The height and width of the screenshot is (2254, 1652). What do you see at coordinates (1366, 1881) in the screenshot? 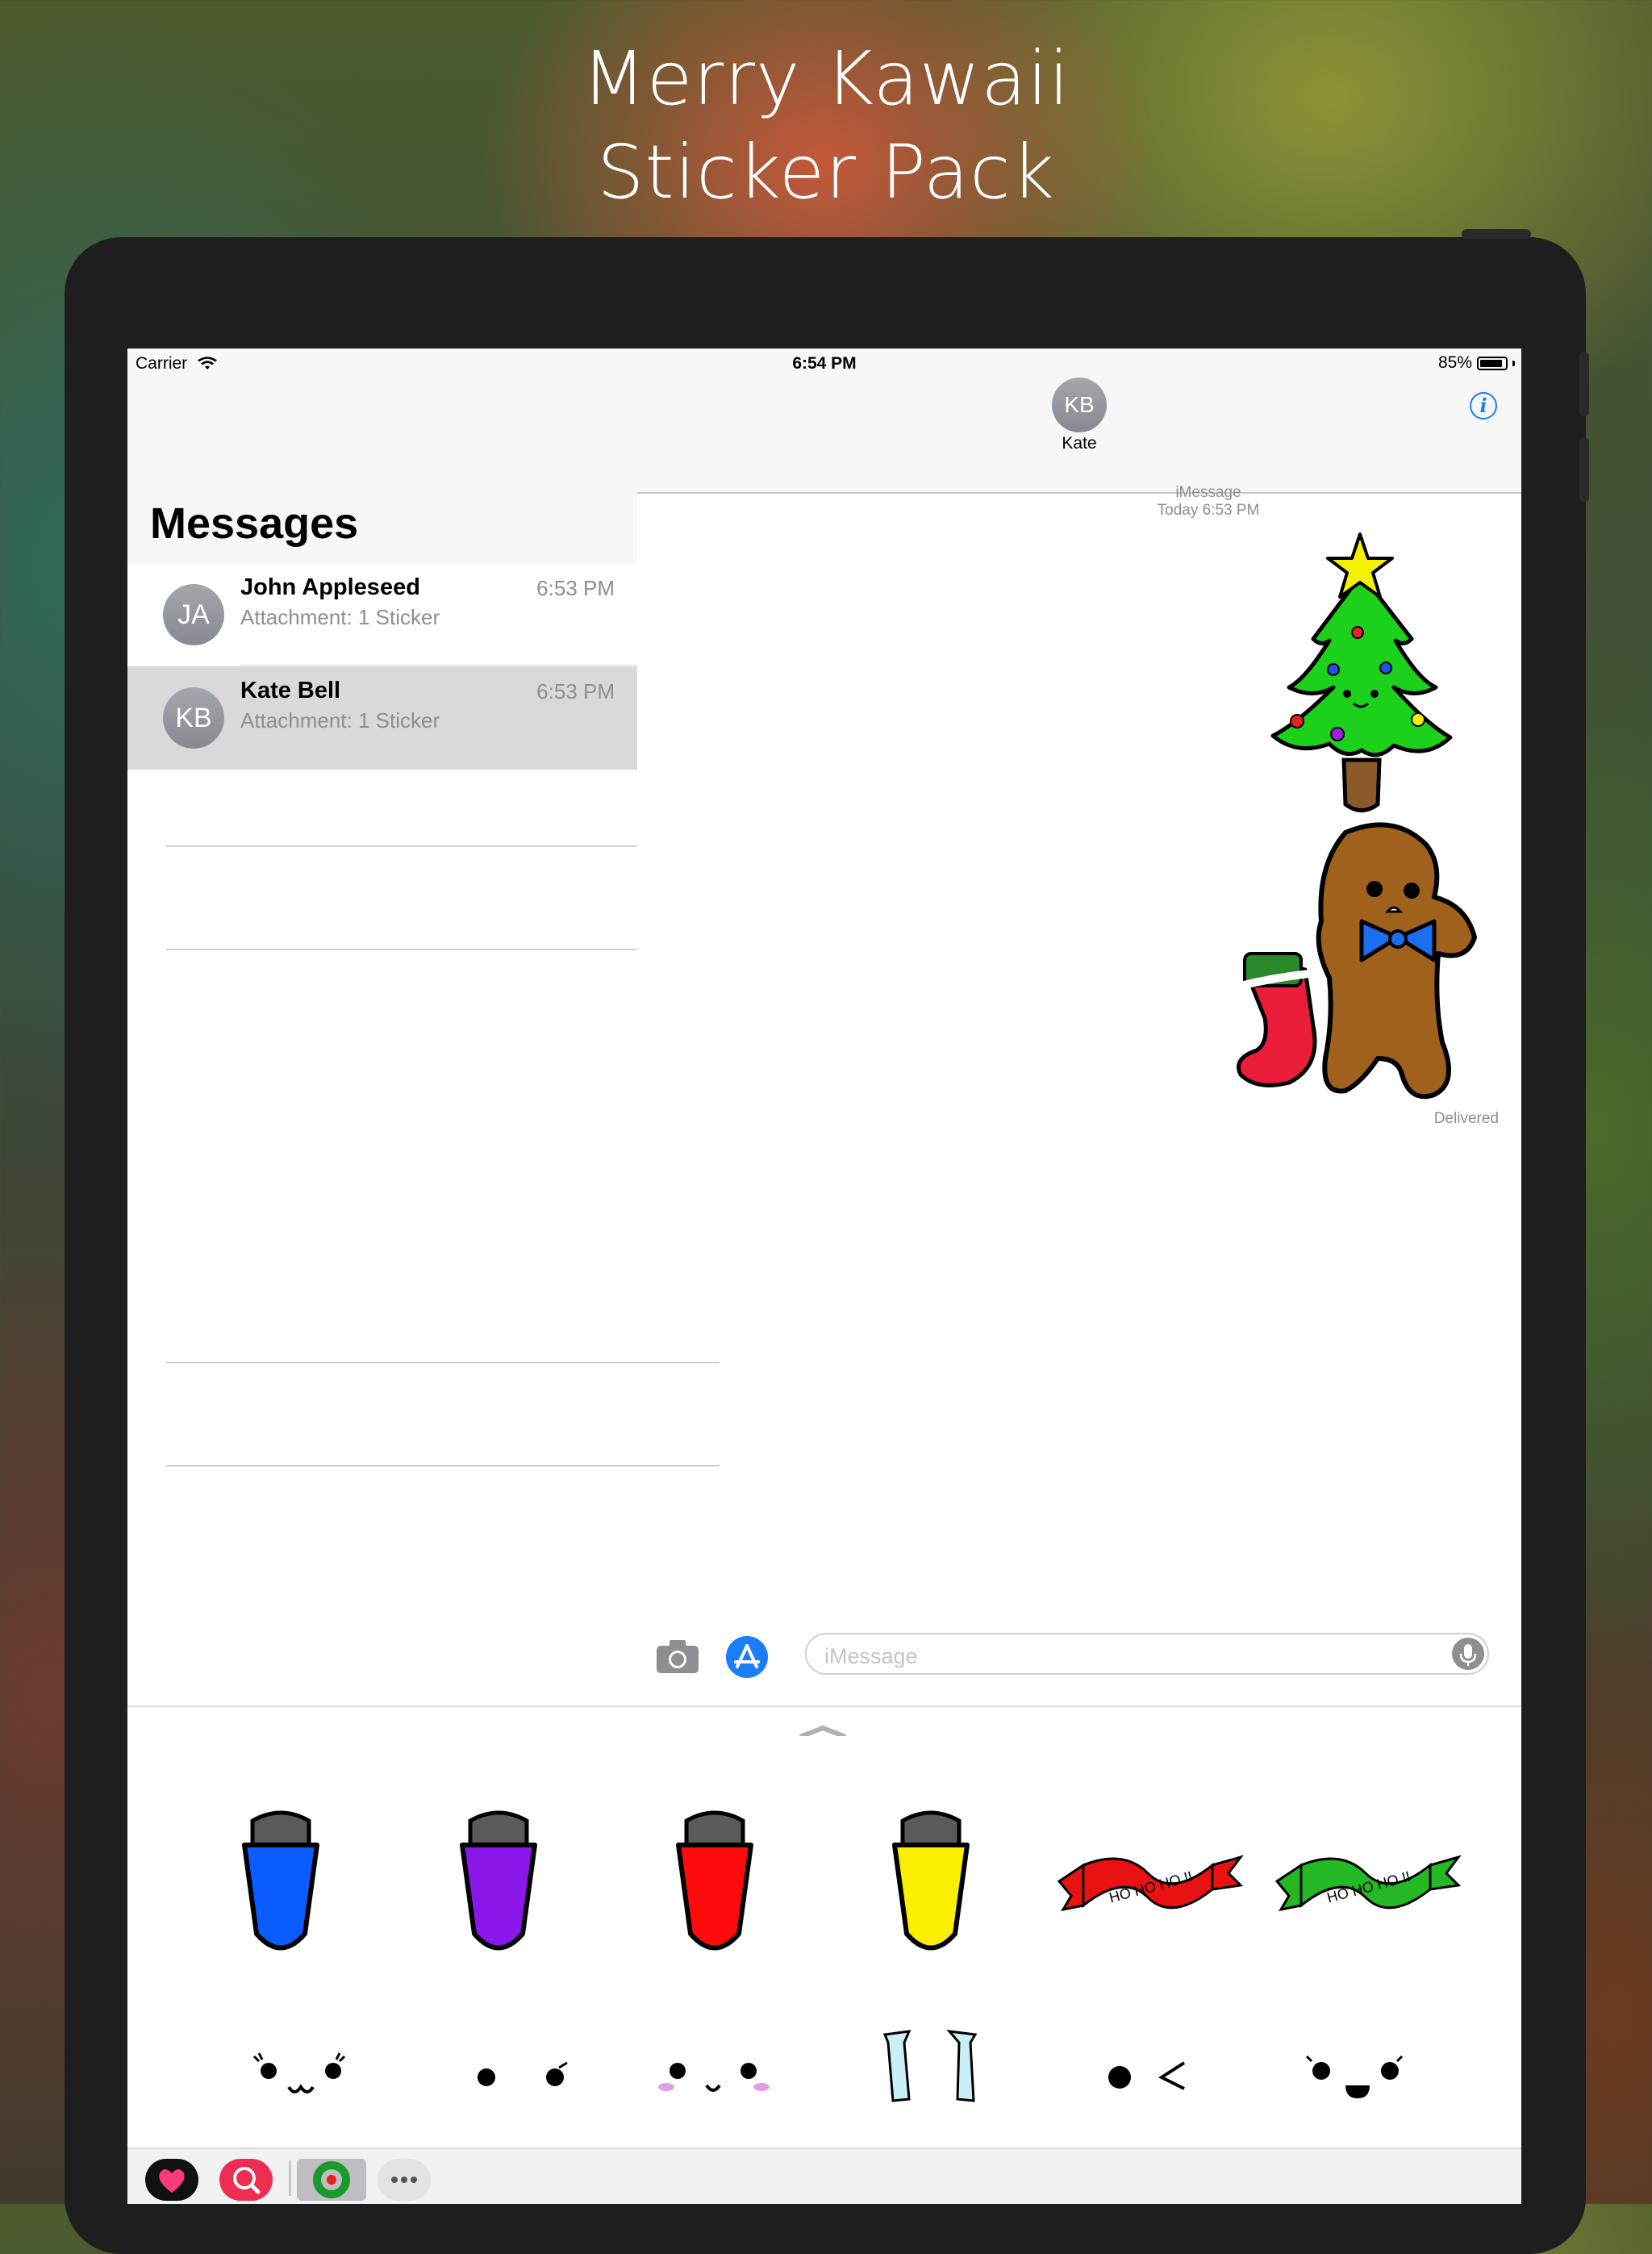
I see `green-ribbon-sticker: HO HO HO !!` at bounding box center [1366, 1881].